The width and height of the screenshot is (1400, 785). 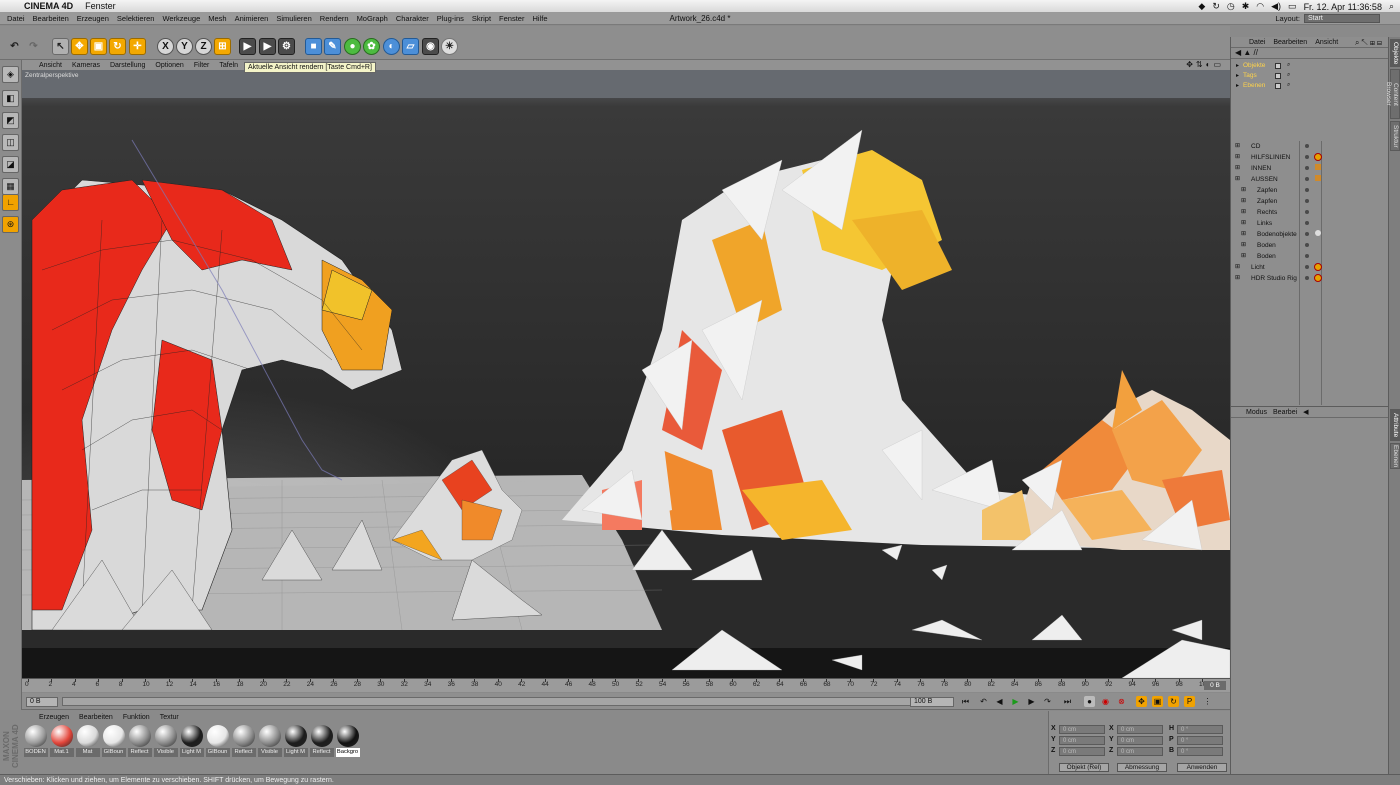 What do you see at coordinates (1276, 6) in the screenshot?
I see `volume-icon: ◀)` at bounding box center [1276, 6].